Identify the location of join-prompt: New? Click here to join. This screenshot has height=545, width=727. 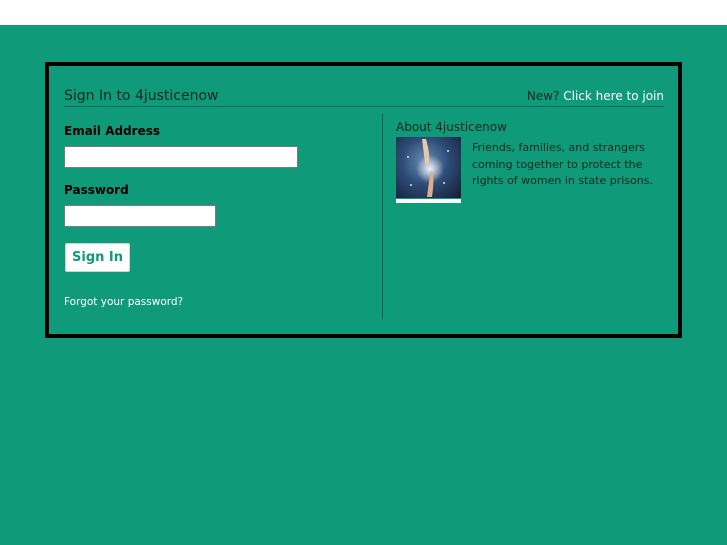
(595, 96).